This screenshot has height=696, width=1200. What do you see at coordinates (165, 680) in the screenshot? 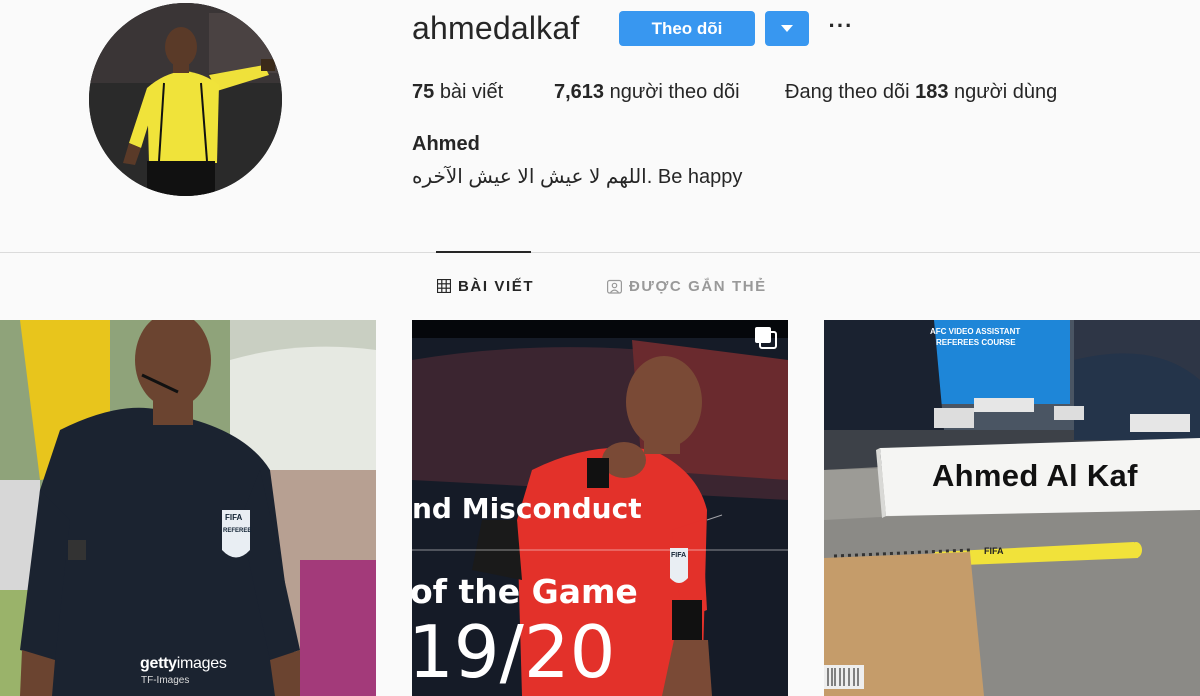
I see `getty-credit: TF-Images` at bounding box center [165, 680].